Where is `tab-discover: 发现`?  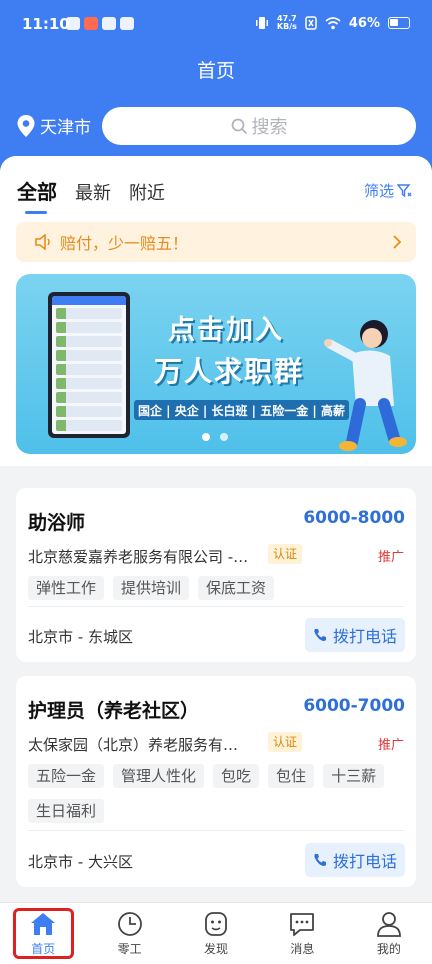
tab-discover: 发现 is located at coordinates (216, 933).